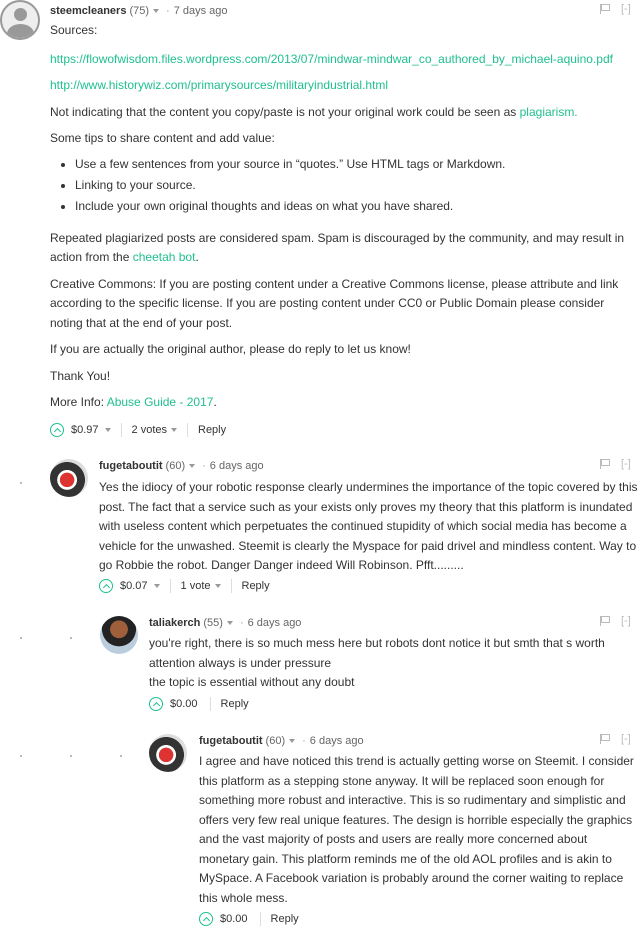  I want to click on author-name: steemcleaners, so click(88, 11).